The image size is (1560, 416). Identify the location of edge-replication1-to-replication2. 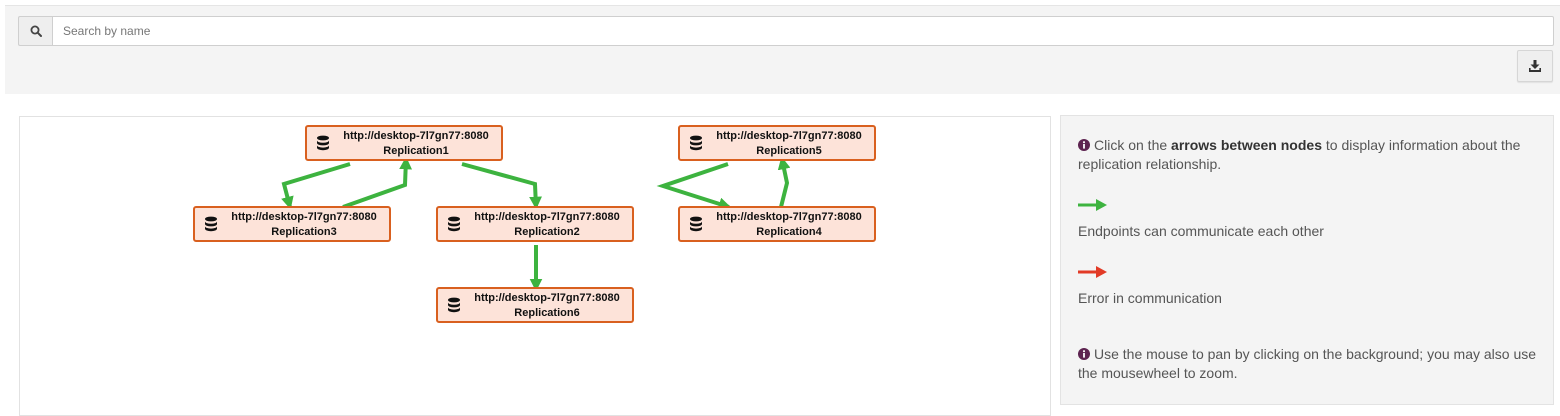
(501, 186).